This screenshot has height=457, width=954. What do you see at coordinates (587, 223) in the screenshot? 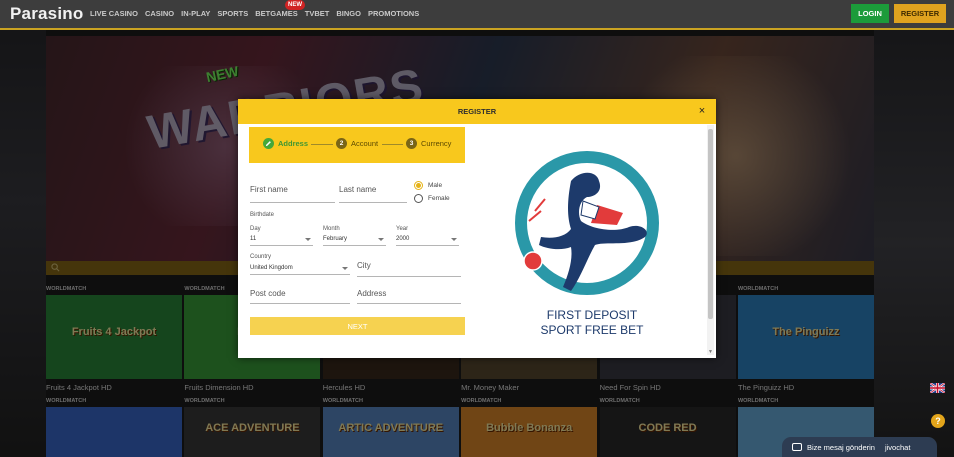
I see `football-player-icon` at bounding box center [587, 223].